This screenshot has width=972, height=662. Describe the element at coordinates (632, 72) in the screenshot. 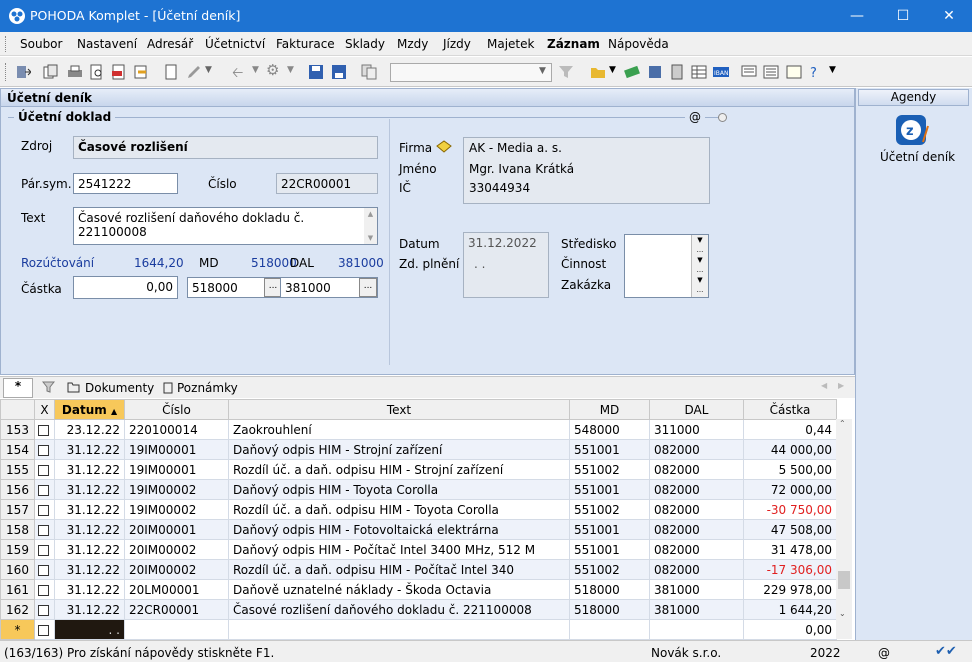

I see `money-icon` at that location.